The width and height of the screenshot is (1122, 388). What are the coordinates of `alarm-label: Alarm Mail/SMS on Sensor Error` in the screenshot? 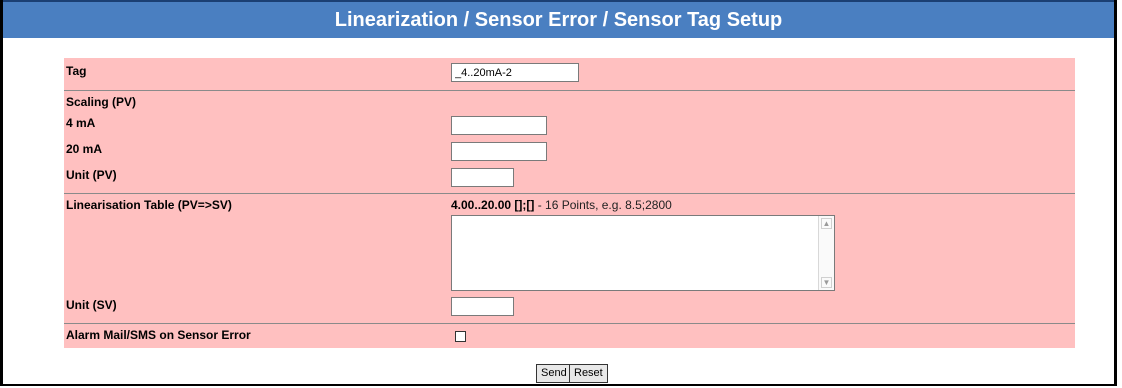 It's located at (158, 335).